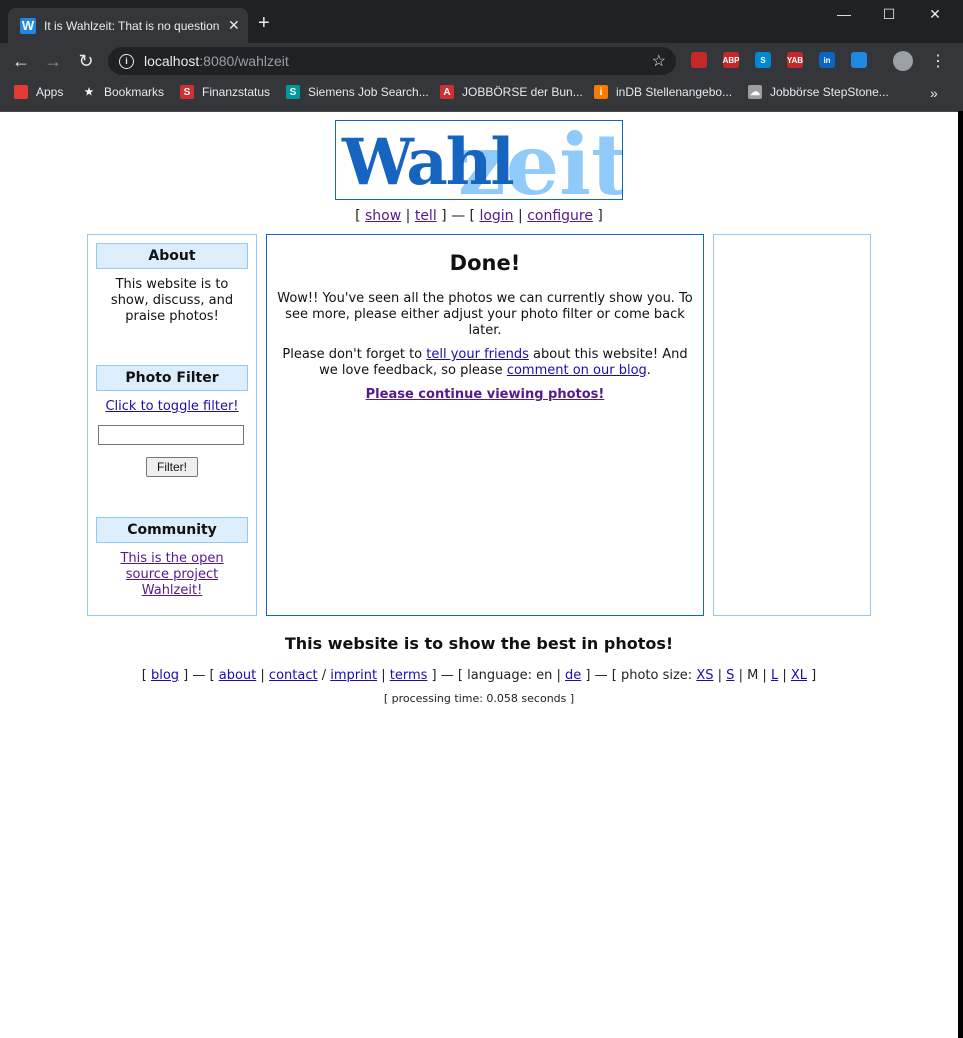  What do you see at coordinates (934, 93) in the screenshot?
I see `more-bookmarks-icon: »` at bounding box center [934, 93].